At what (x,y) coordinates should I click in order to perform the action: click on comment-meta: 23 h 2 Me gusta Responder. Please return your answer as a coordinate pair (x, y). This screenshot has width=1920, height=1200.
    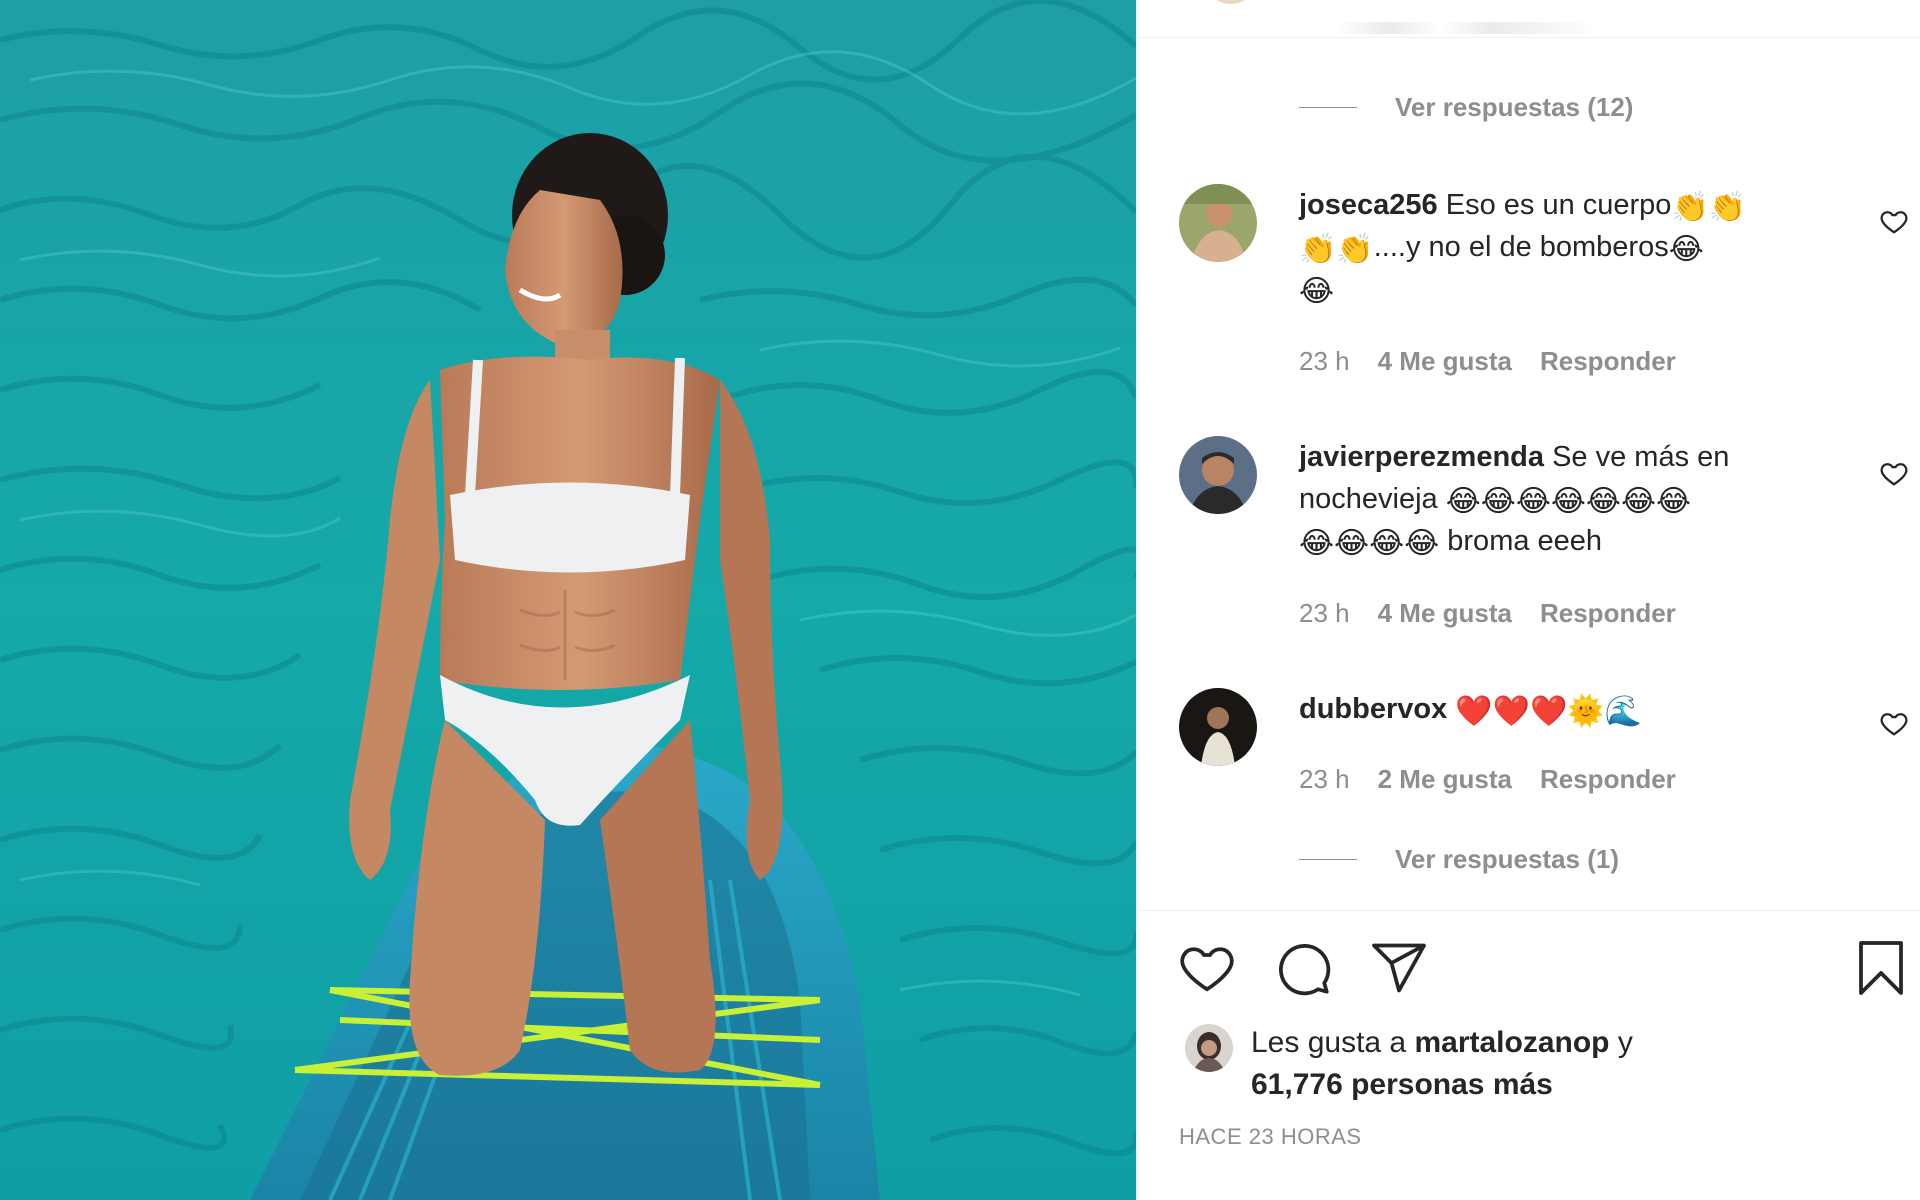
    Looking at the image, I should click on (1487, 779).